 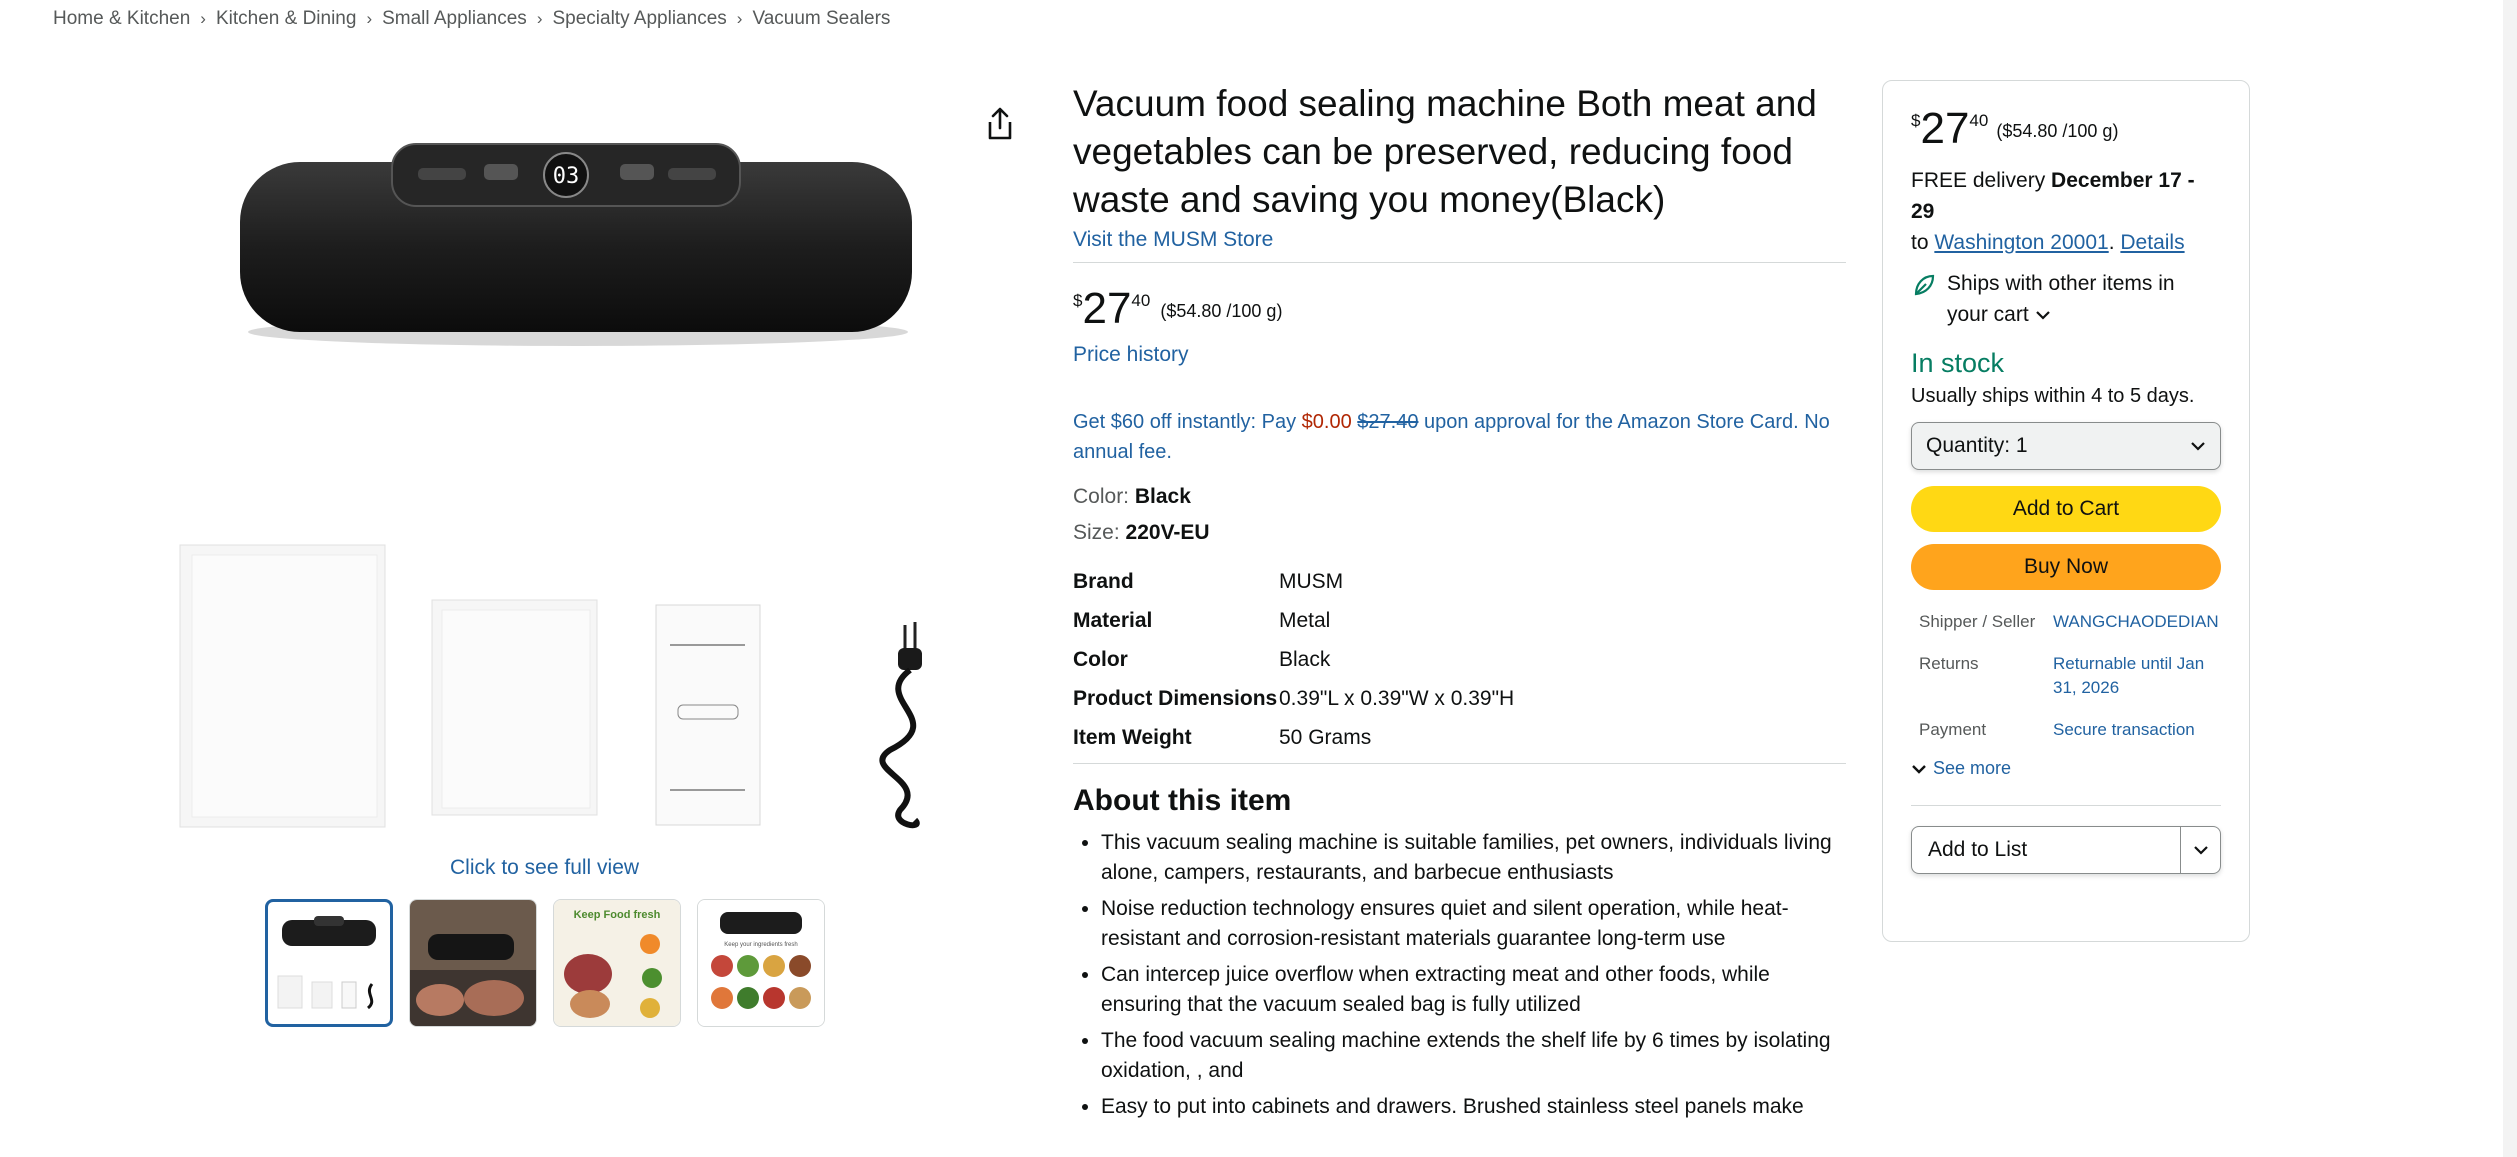 I want to click on info-row: Returns Returnable until Jan 31, 2026, so click(x=2066, y=676).